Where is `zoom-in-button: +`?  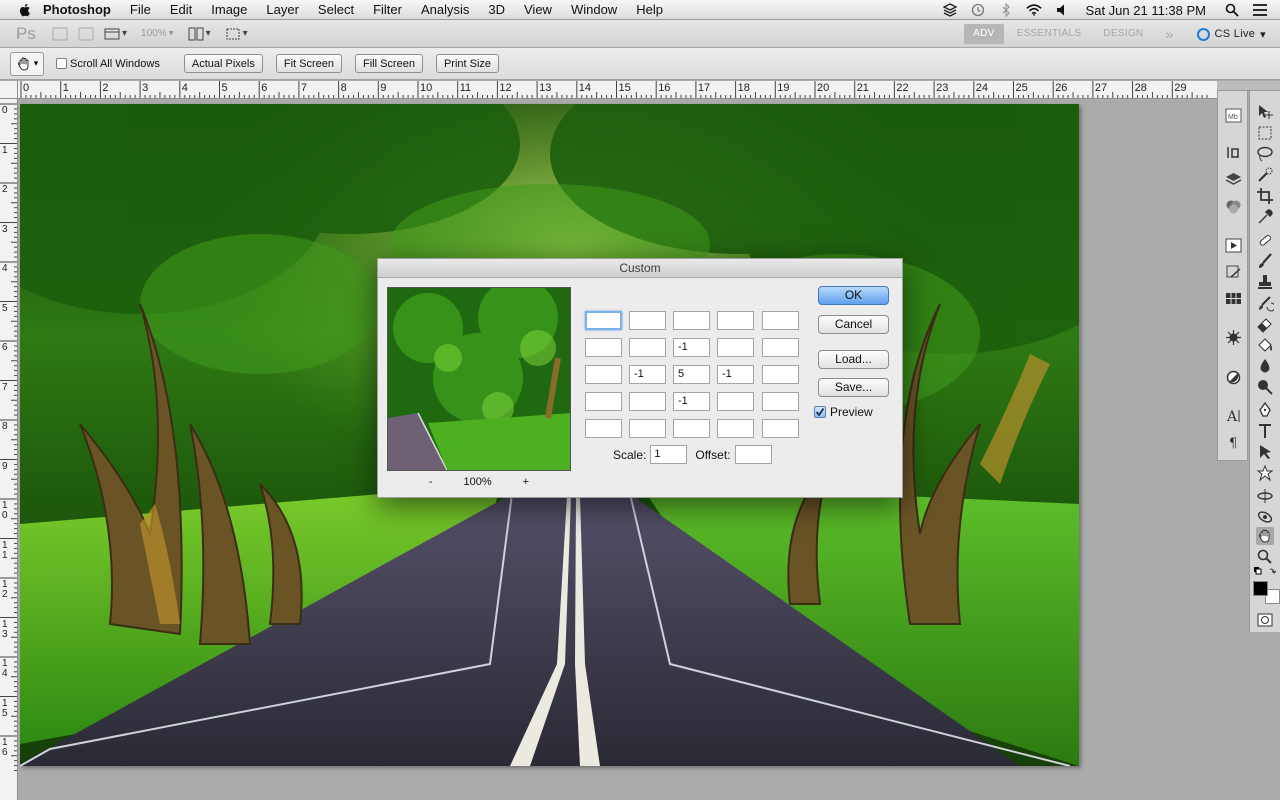
zoom-in-button: + is located at coordinates (526, 482).